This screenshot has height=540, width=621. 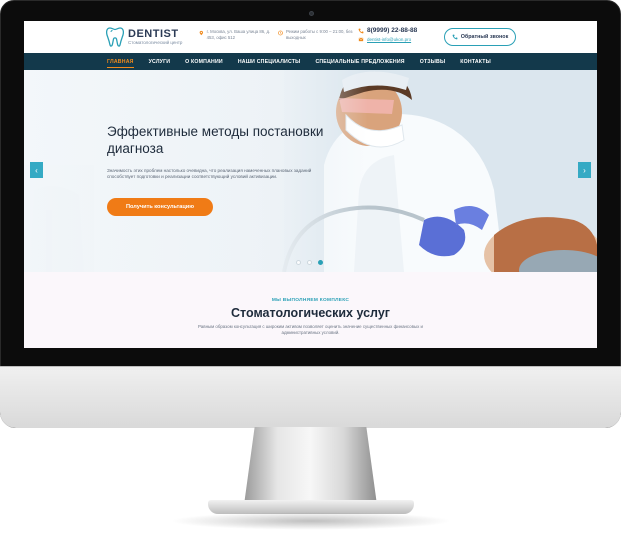 What do you see at coordinates (310, 397) in the screenshot?
I see `monitor-chin` at bounding box center [310, 397].